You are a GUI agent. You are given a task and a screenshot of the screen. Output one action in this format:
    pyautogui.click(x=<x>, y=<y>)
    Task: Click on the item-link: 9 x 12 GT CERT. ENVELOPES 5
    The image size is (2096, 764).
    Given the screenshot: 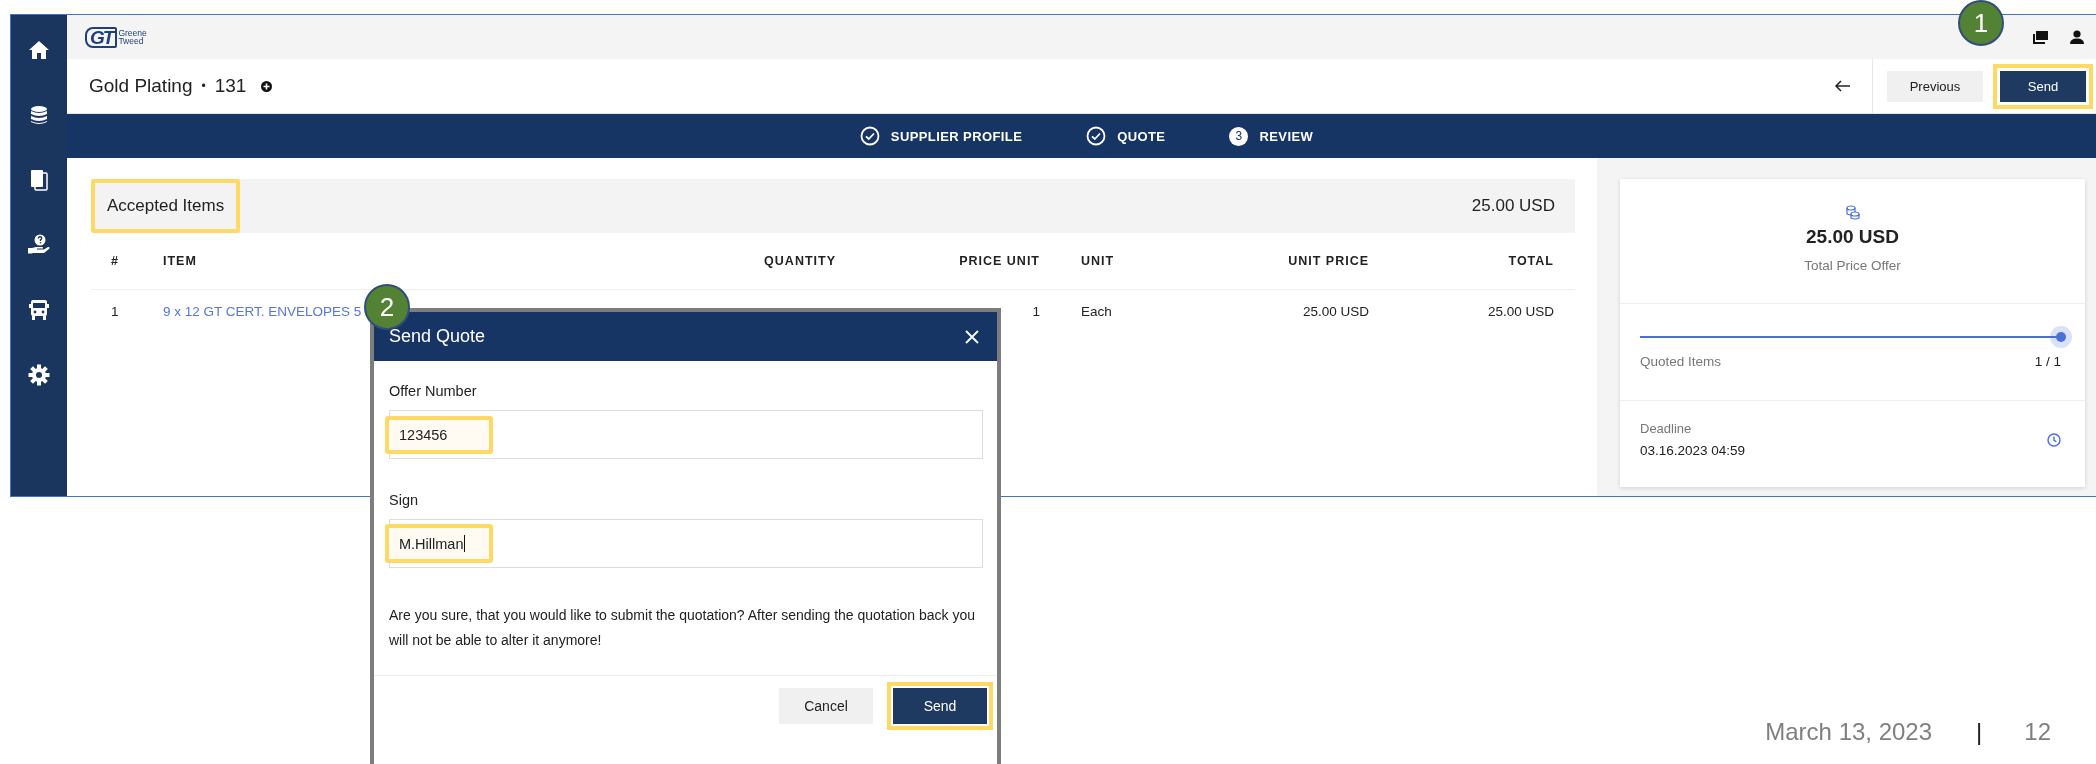 What is the action you would take?
    pyautogui.click(x=262, y=311)
    